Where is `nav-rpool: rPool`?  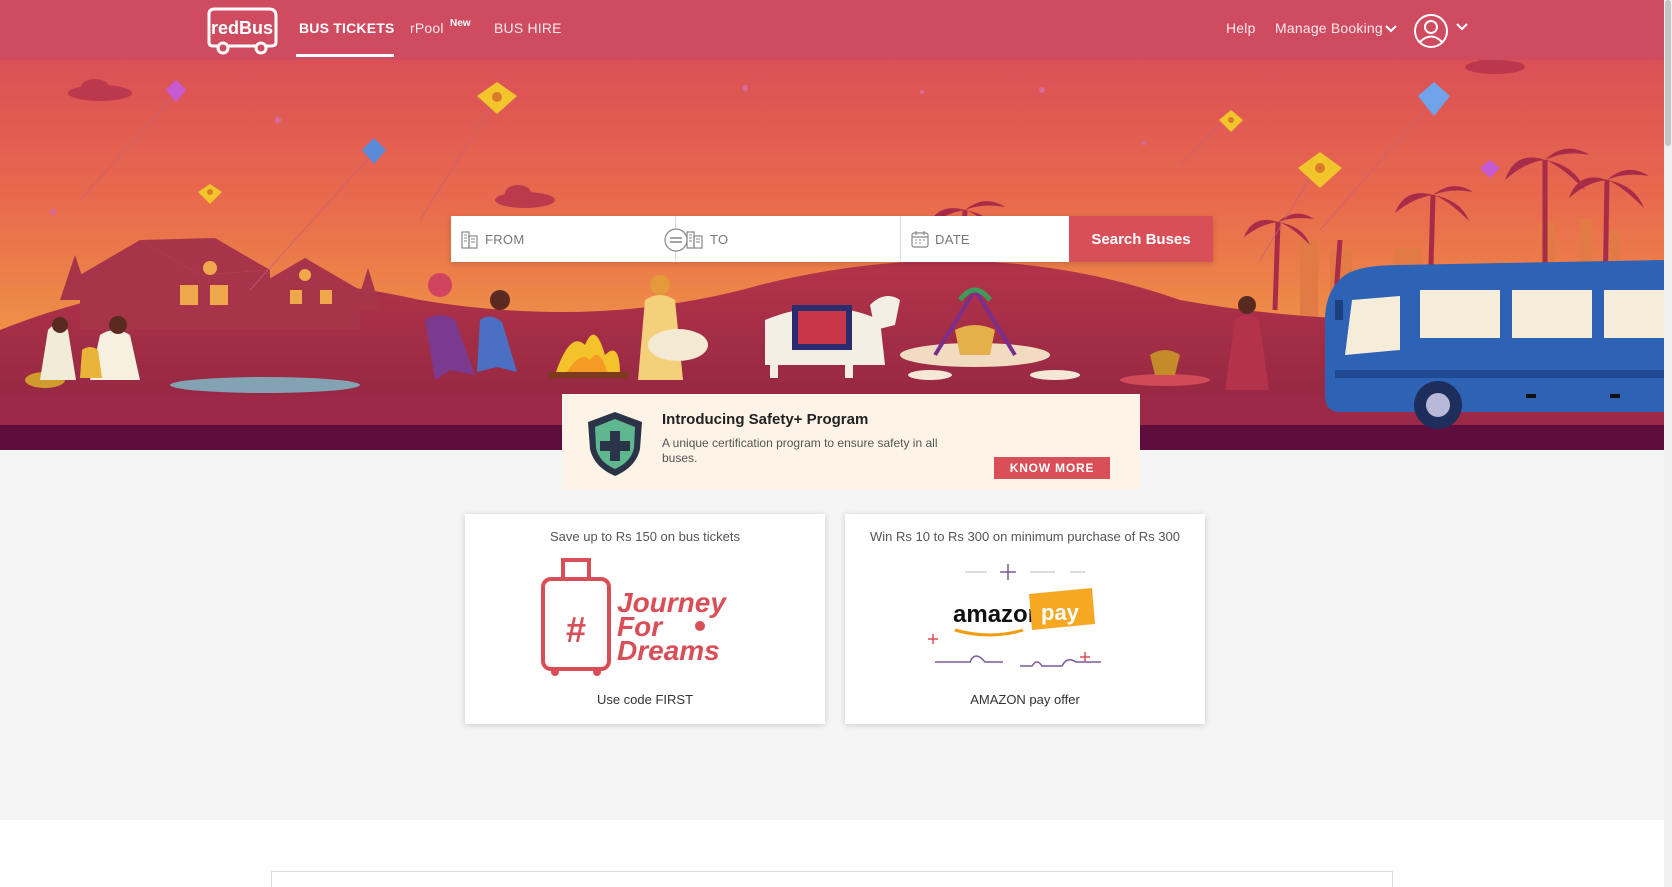
nav-rpool: rPool is located at coordinates (427, 28).